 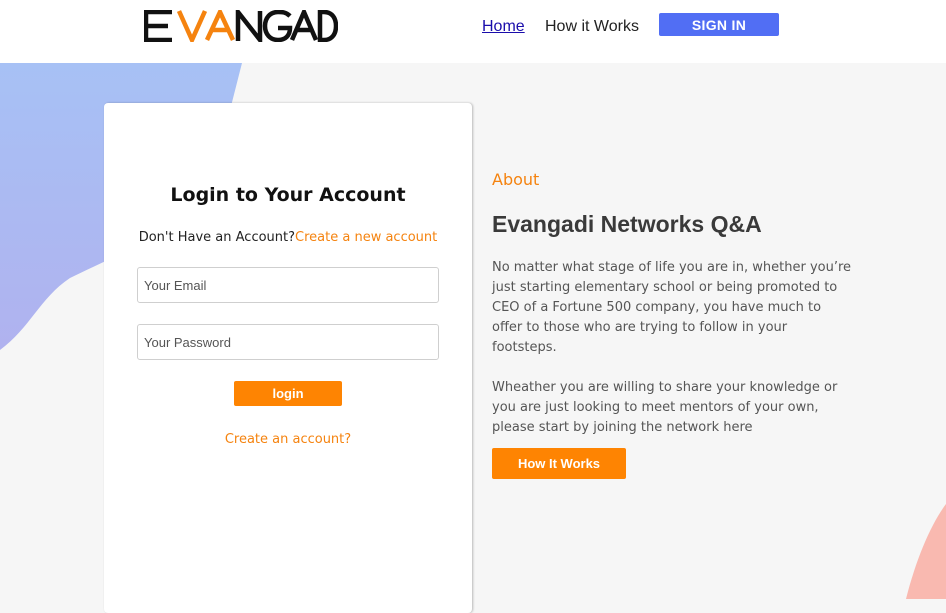 What do you see at coordinates (926, 551) in the screenshot?
I see `background-corner-shape` at bounding box center [926, 551].